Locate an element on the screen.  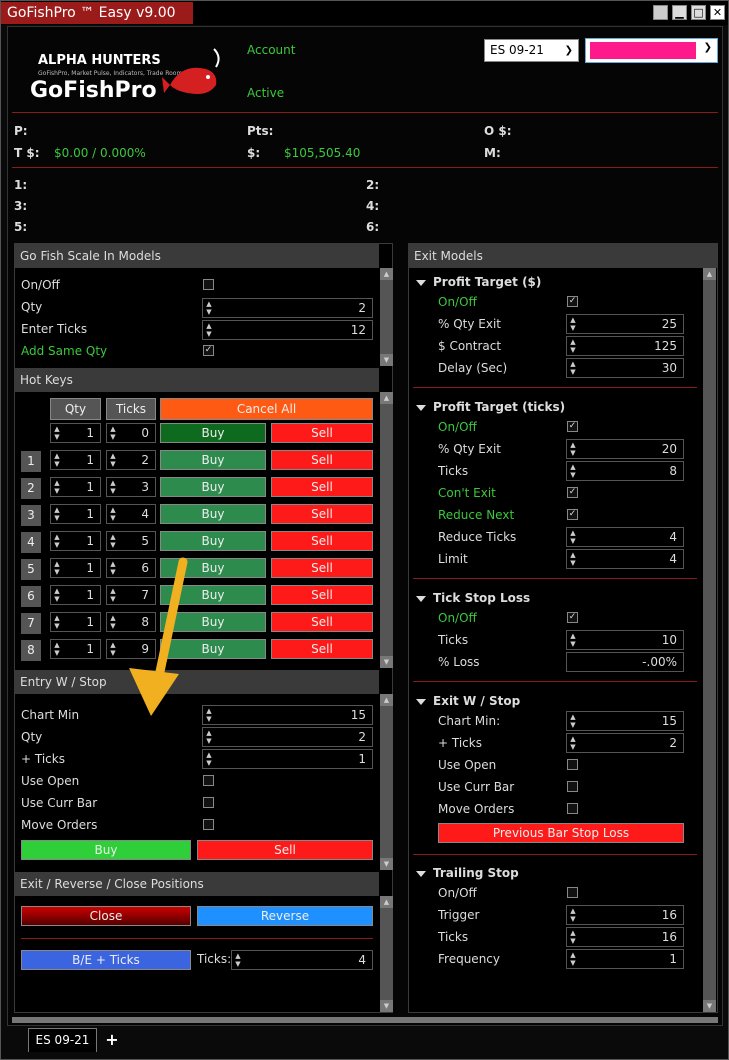
profit-dollar-delay-spinner: ▲ ▼ 30 is located at coordinates (625, 368).